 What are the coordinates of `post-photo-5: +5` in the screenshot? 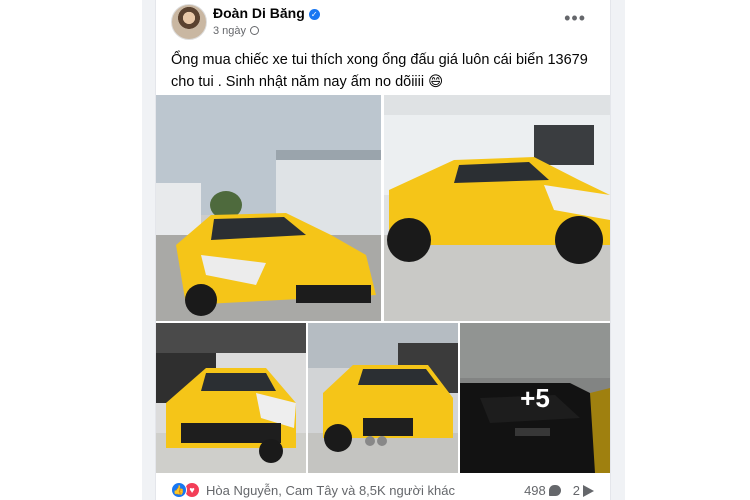 It's located at (535, 398).